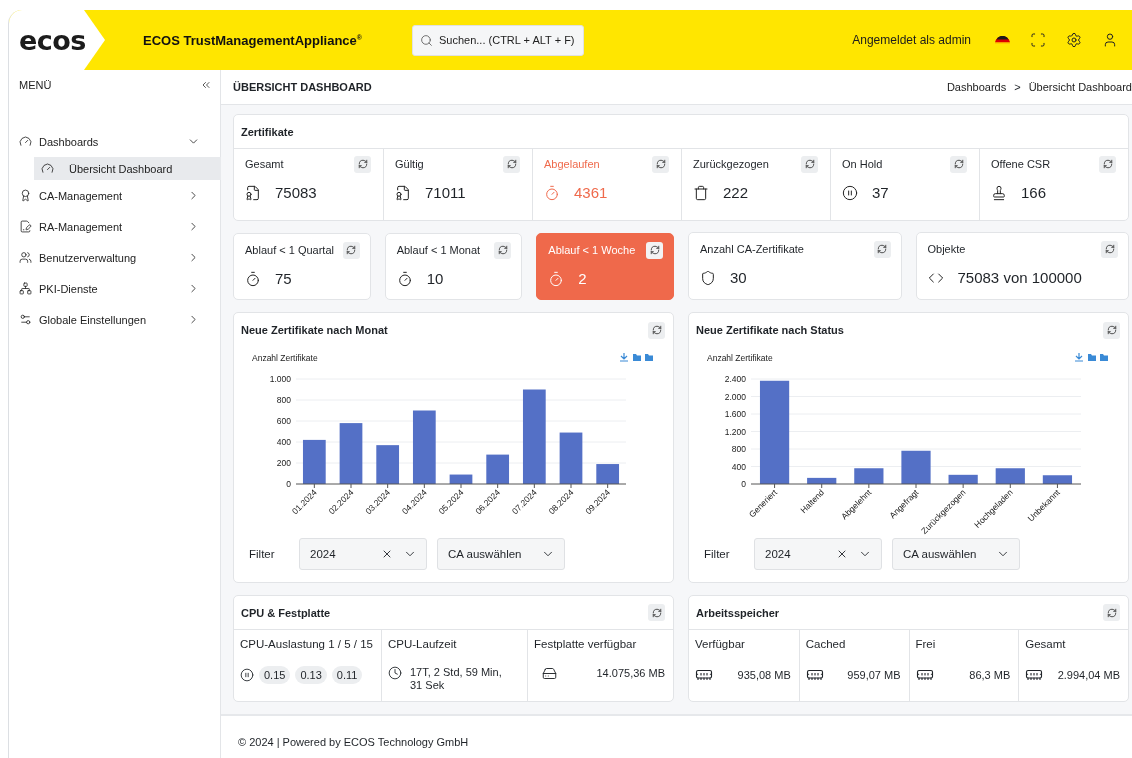 The image size is (1132, 758). I want to click on trash-icon, so click(701, 192).